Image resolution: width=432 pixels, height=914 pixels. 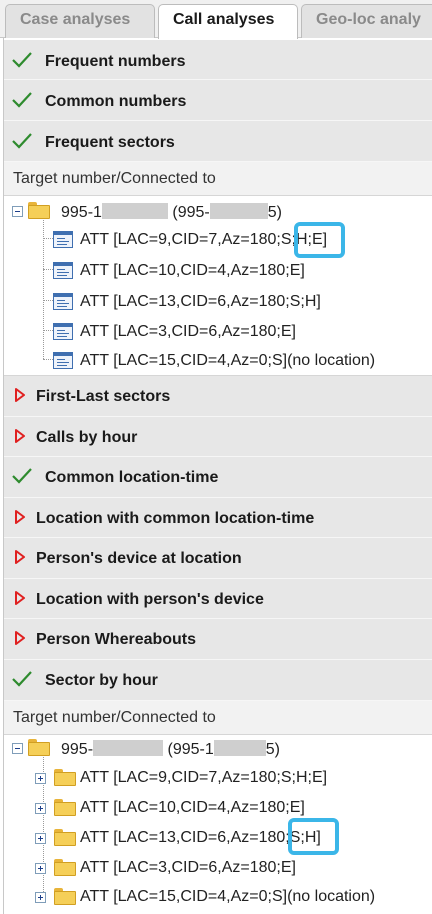 What do you see at coordinates (175, 518) in the screenshot?
I see `section-label: Location with common location-time` at bounding box center [175, 518].